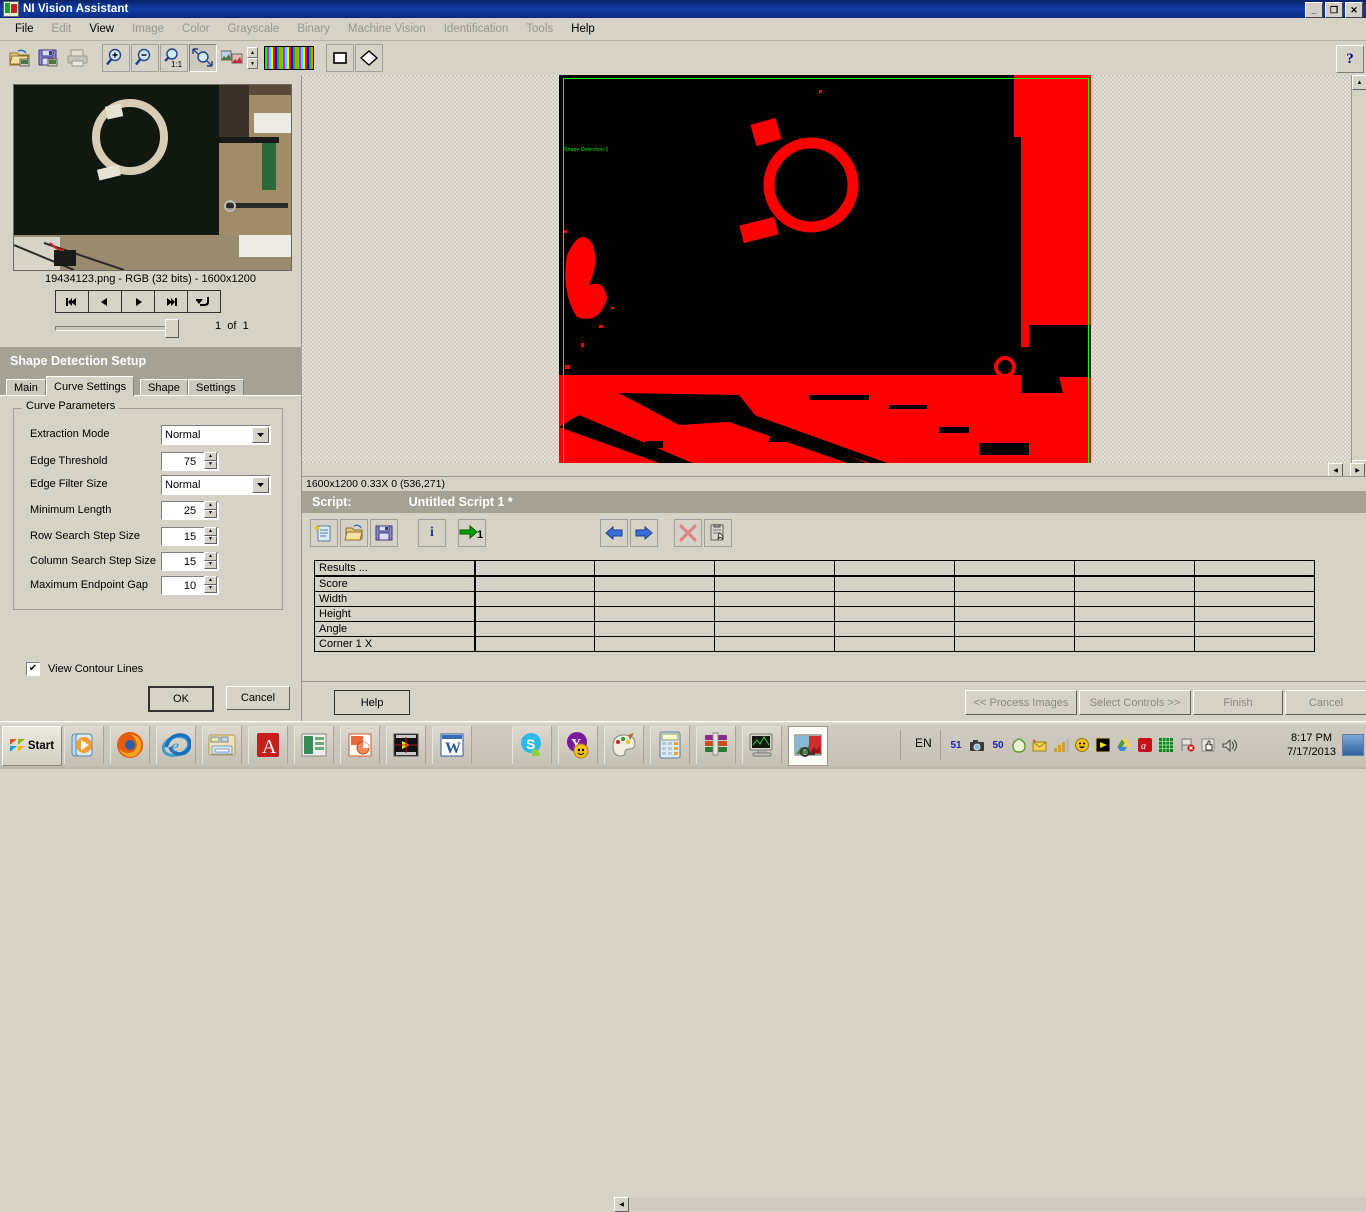  What do you see at coordinates (210, 509) in the screenshot?
I see `minimum-length-stepper: ▲ ▼` at bounding box center [210, 509].